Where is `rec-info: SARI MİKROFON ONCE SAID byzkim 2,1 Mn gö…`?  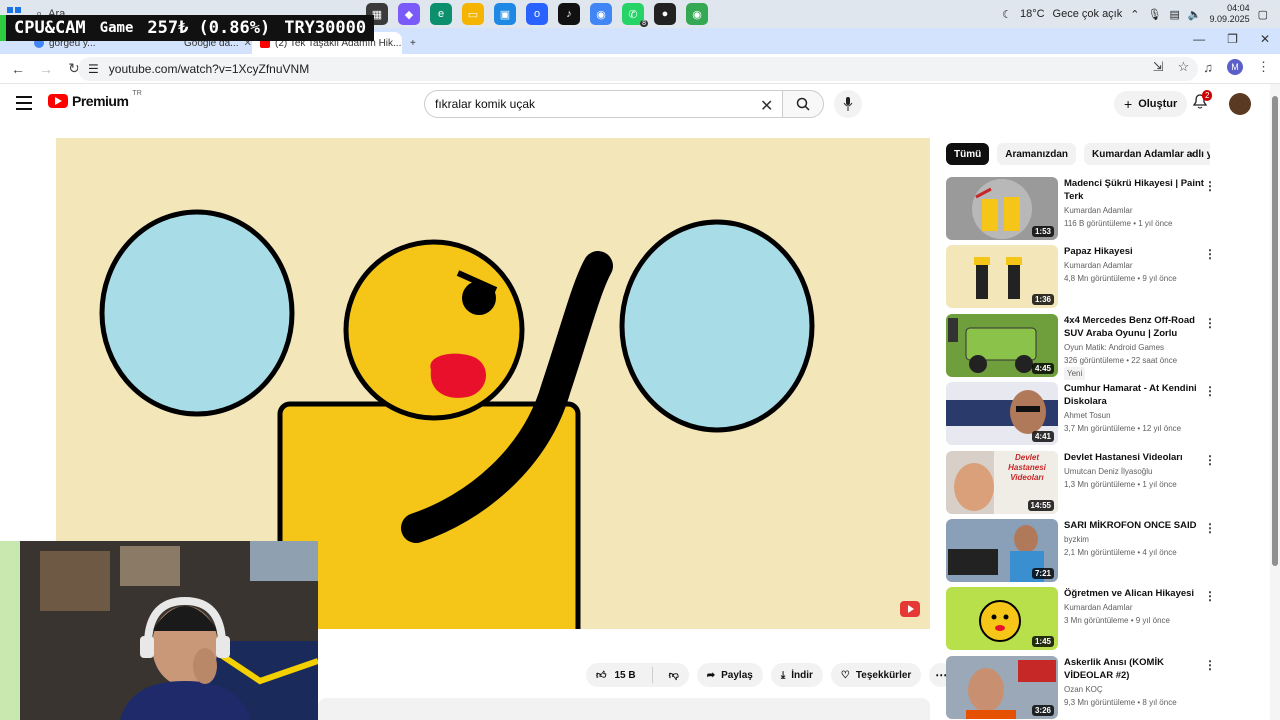
rec-info: SARI MİKROFON ONCE SAID byzkim 2,1 Mn gö… is located at coordinates (1134, 553).